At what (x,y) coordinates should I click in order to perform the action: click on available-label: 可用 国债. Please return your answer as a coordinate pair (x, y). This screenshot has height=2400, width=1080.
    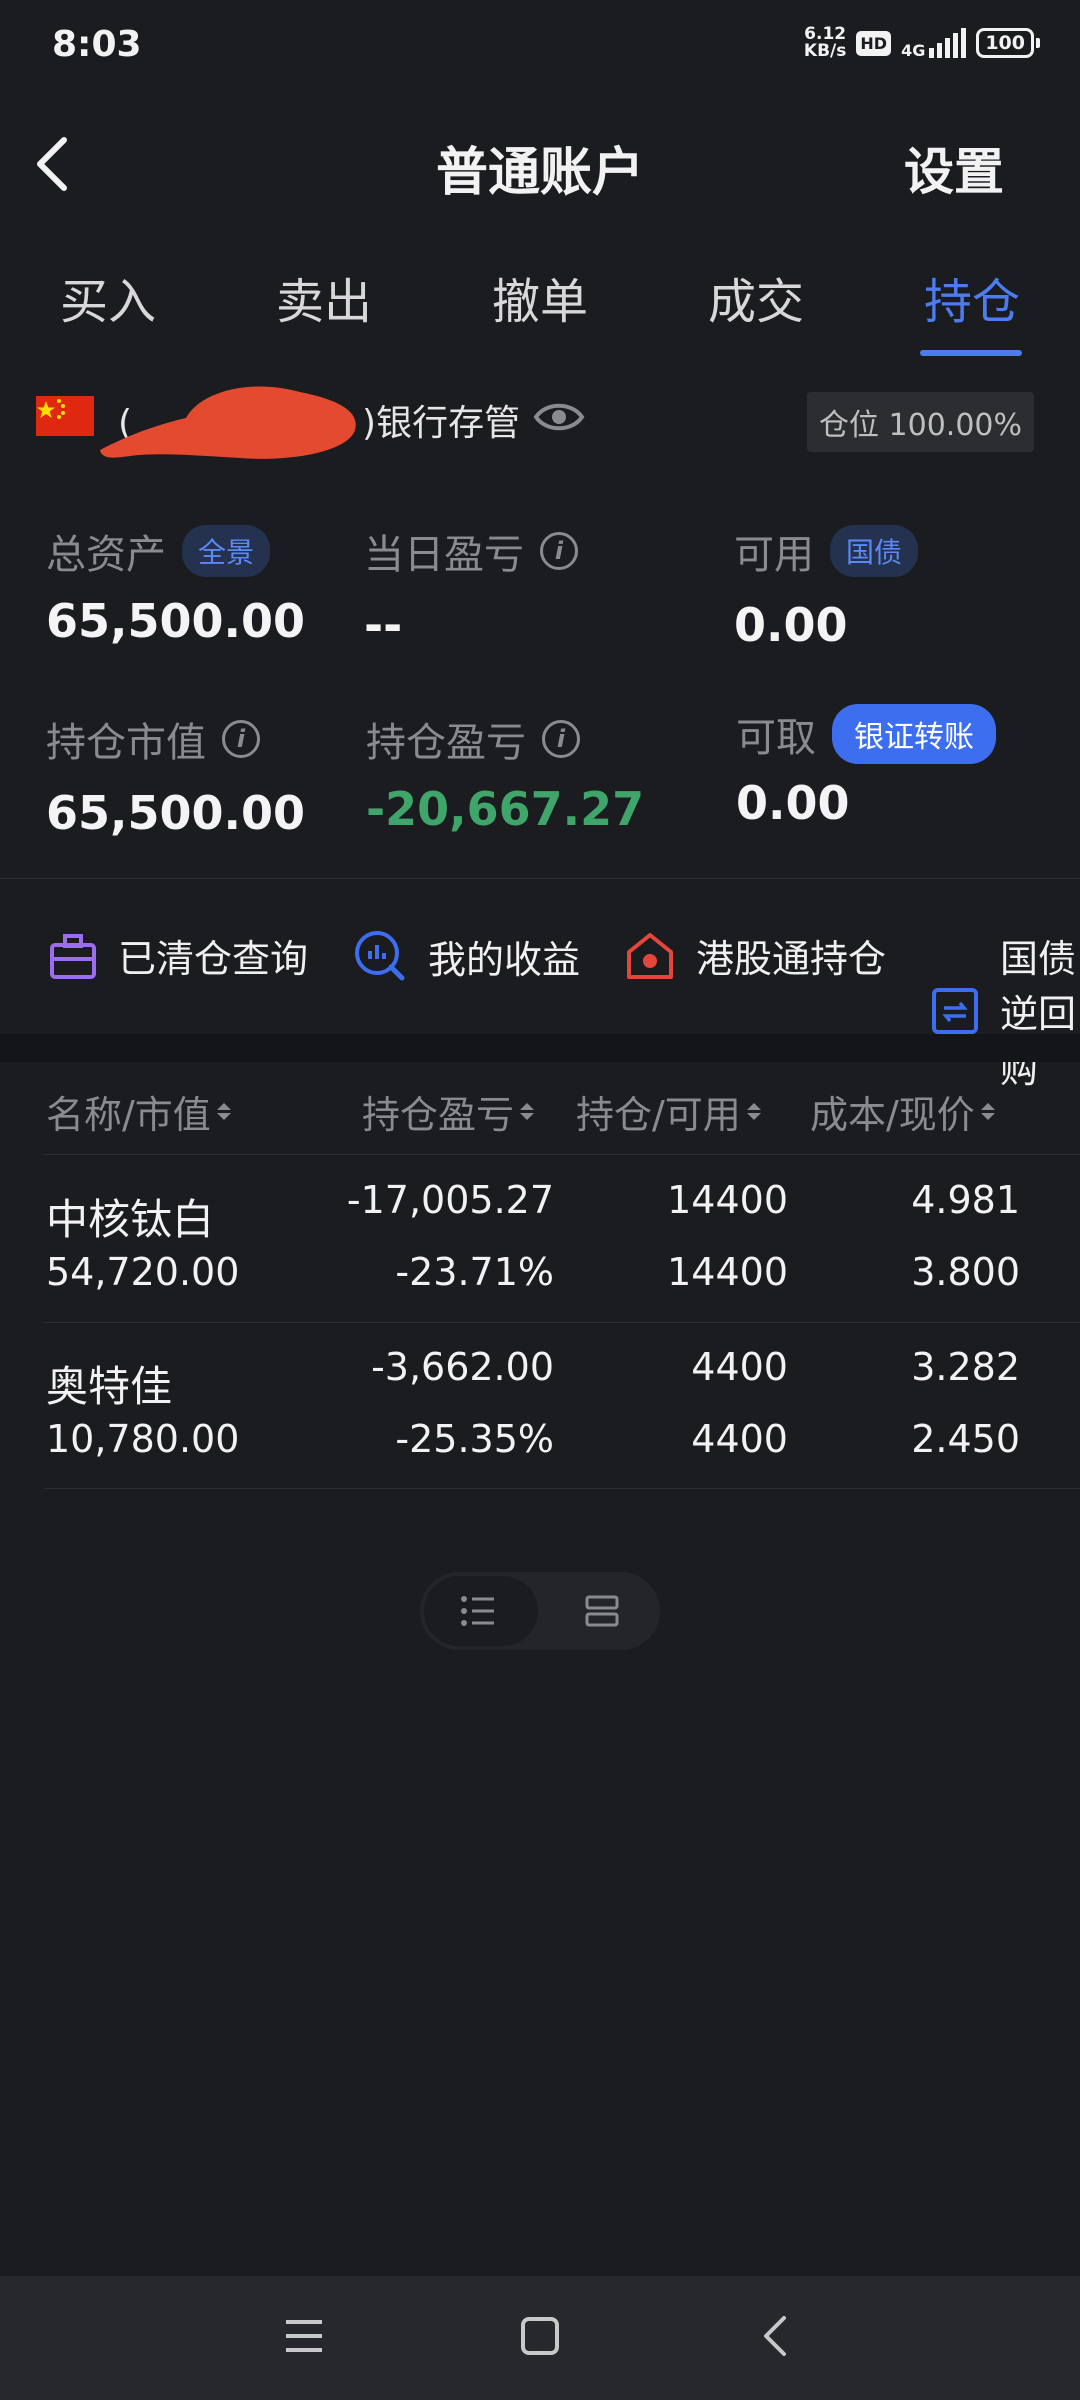
    Looking at the image, I should click on (826, 551).